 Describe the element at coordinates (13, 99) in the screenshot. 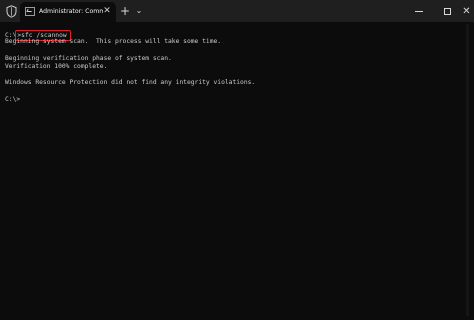

I see `final-prompt: C:\>` at that location.